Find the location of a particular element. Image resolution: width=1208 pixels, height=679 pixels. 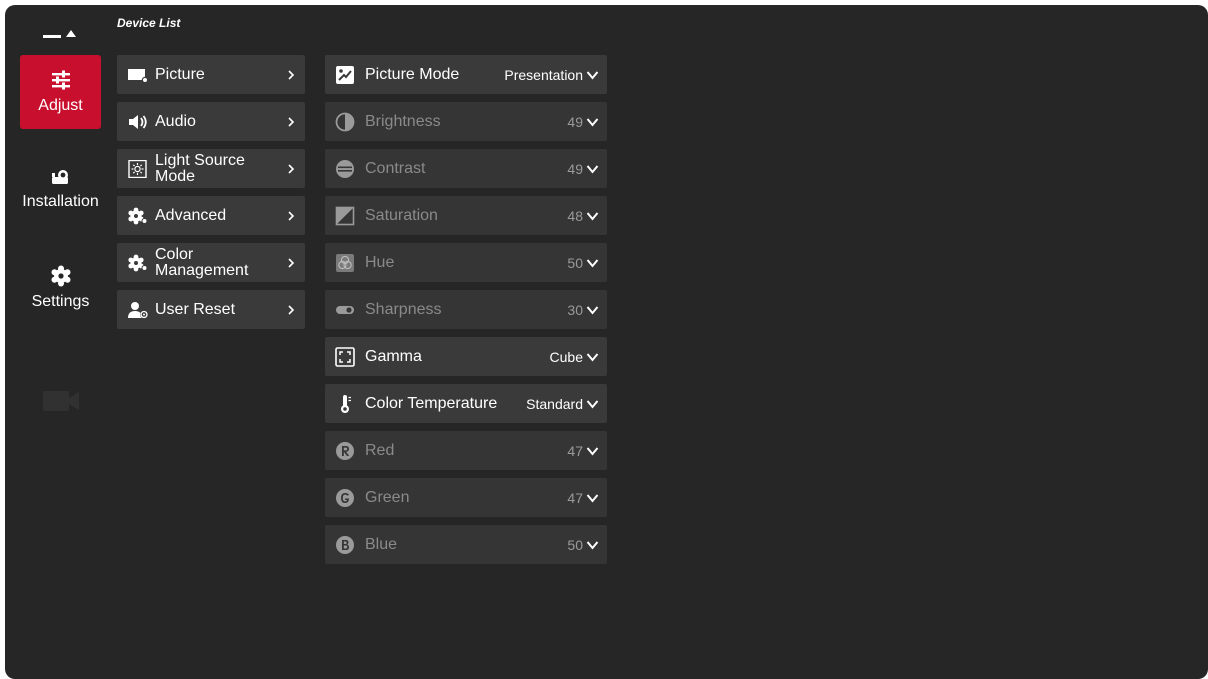

color-management-icon is located at coordinates (138, 262).